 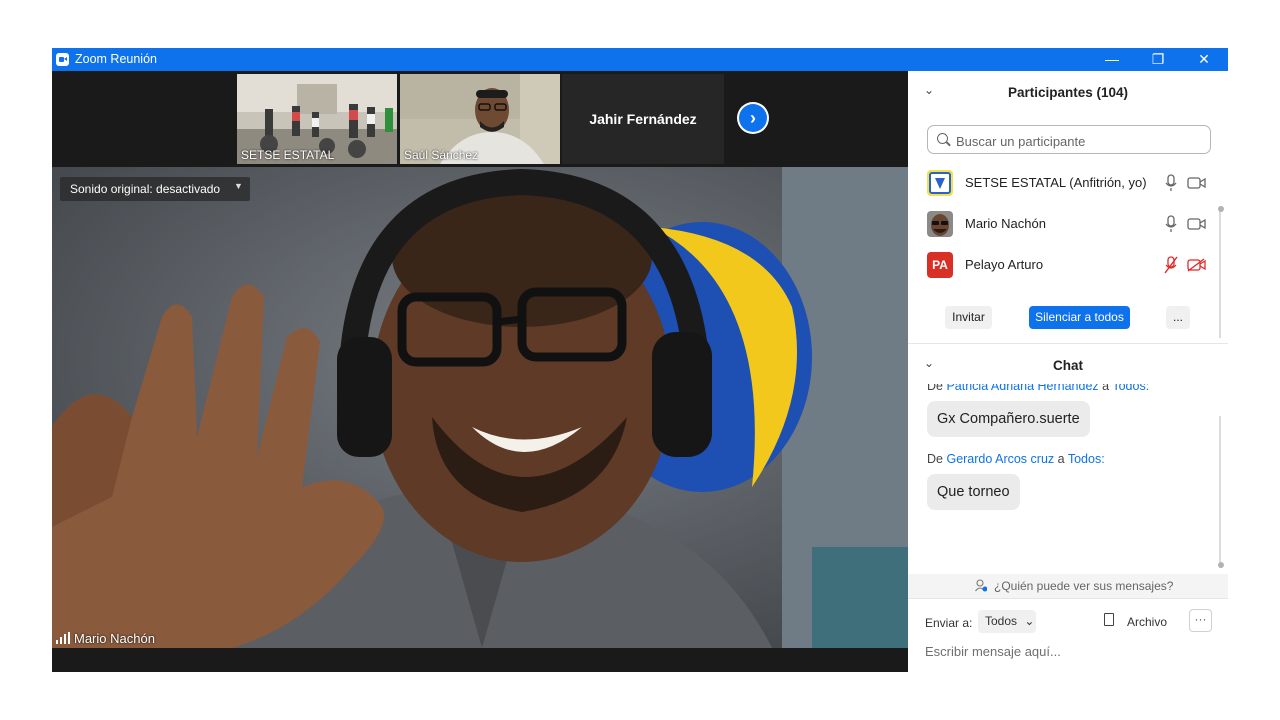 What do you see at coordinates (1005, 223) in the screenshot?
I see `participant-name: Mario Nachón` at bounding box center [1005, 223].